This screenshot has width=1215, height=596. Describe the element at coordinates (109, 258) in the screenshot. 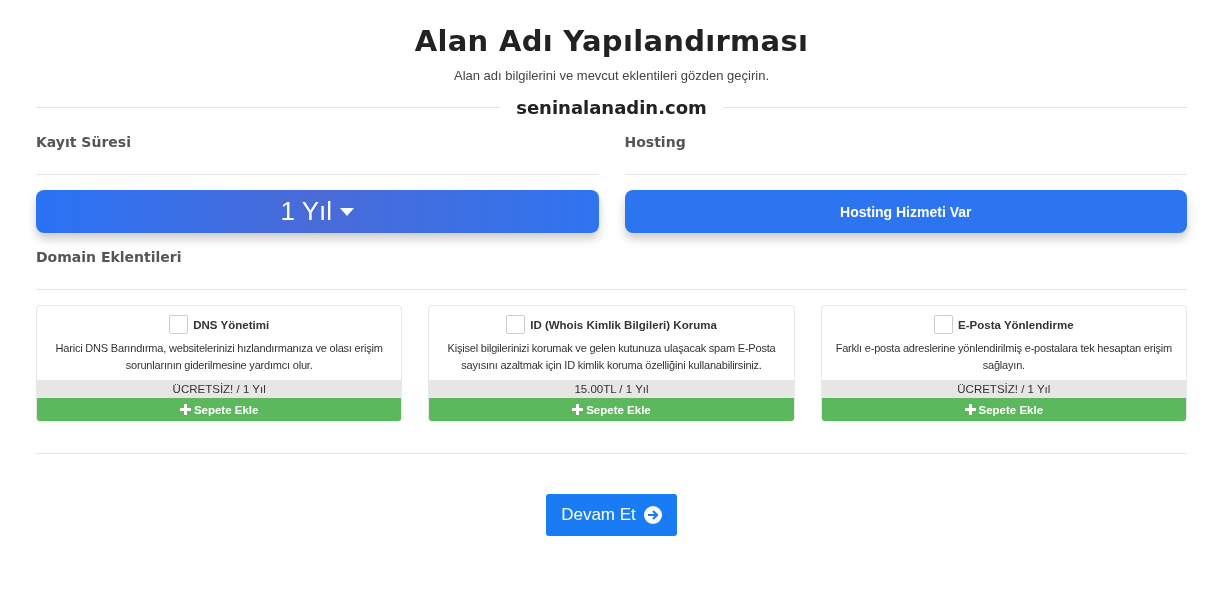

I see `section-label: Domain Eklentileri` at that location.